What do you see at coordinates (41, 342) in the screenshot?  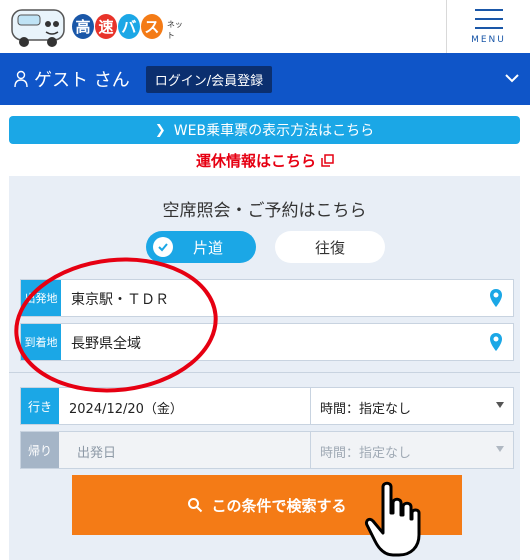 I see `arrival-tag: 到着地` at bounding box center [41, 342].